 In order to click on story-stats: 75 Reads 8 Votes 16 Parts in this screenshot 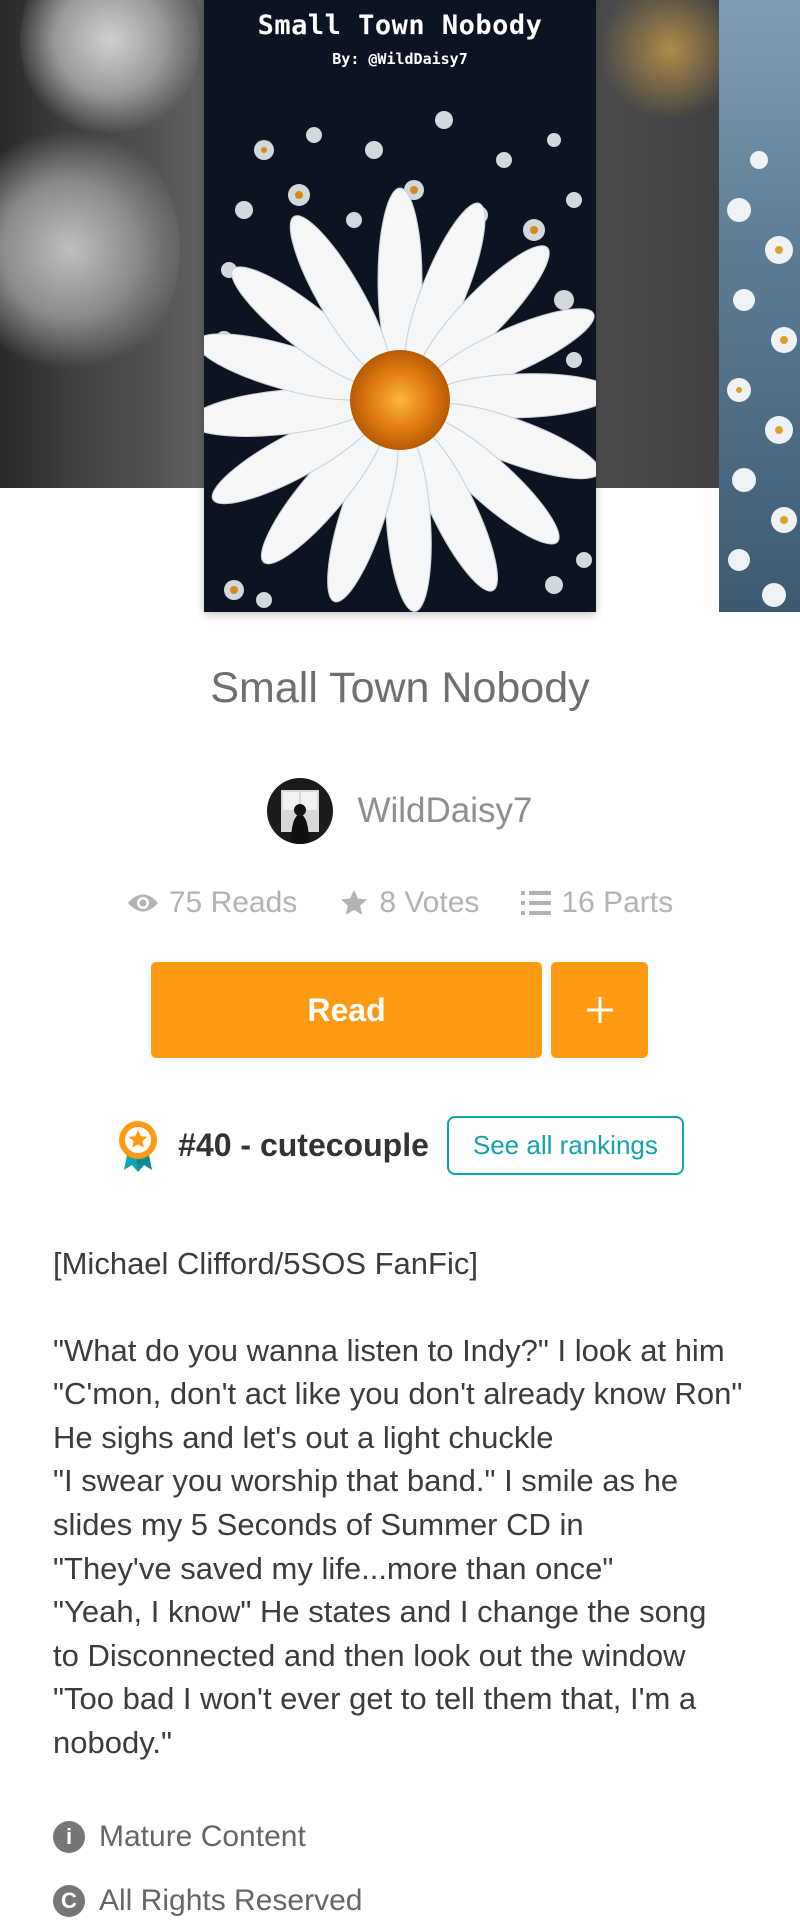, I will do `click(400, 903)`.